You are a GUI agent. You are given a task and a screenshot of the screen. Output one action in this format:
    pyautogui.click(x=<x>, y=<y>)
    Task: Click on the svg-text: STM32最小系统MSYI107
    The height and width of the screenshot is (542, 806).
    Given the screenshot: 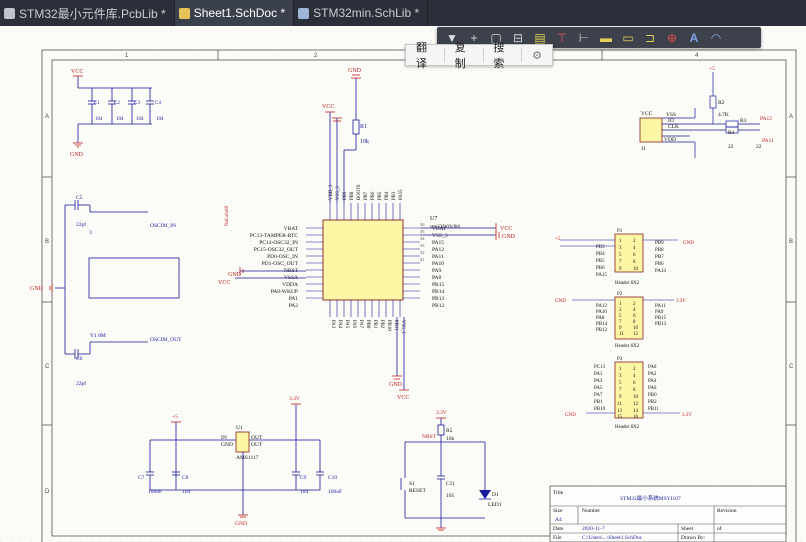 What is the action you would take?
    pyautogui.click(x=650, y=498)
    